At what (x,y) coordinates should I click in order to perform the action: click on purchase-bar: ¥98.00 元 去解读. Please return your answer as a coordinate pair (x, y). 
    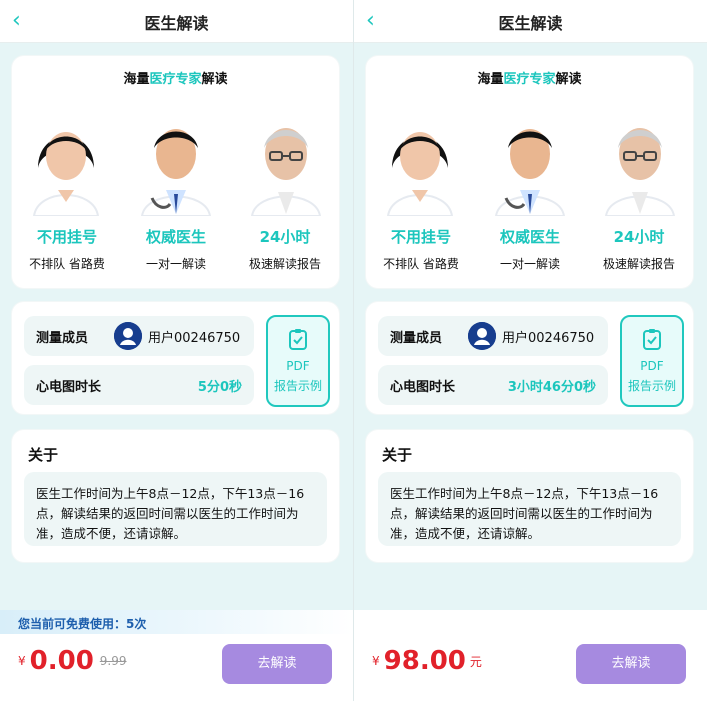
    Looking at the image, I should click on (530, 655).